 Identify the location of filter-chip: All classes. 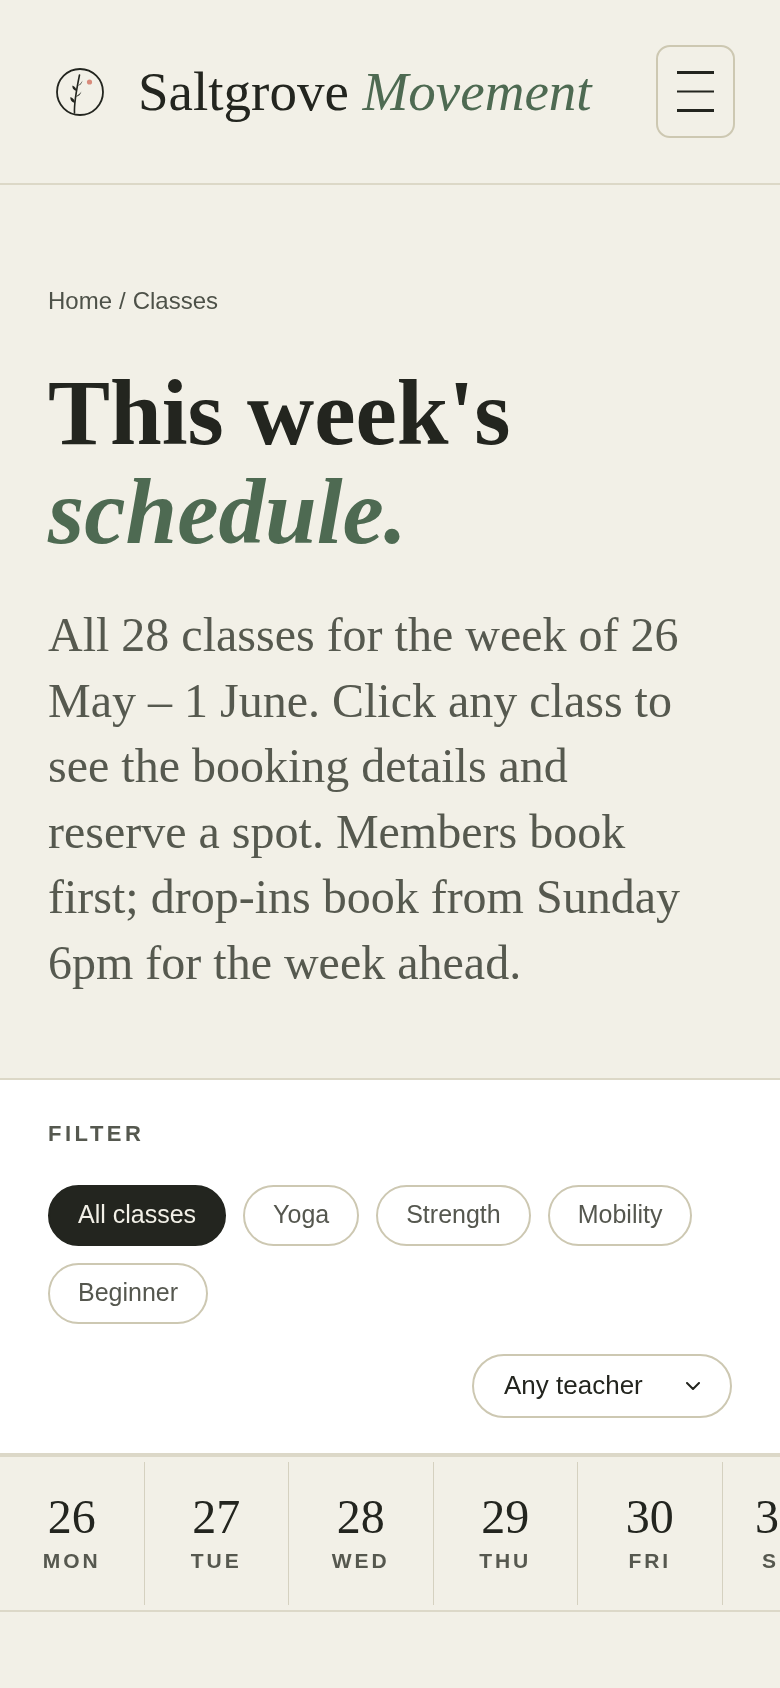
(137, 1215).